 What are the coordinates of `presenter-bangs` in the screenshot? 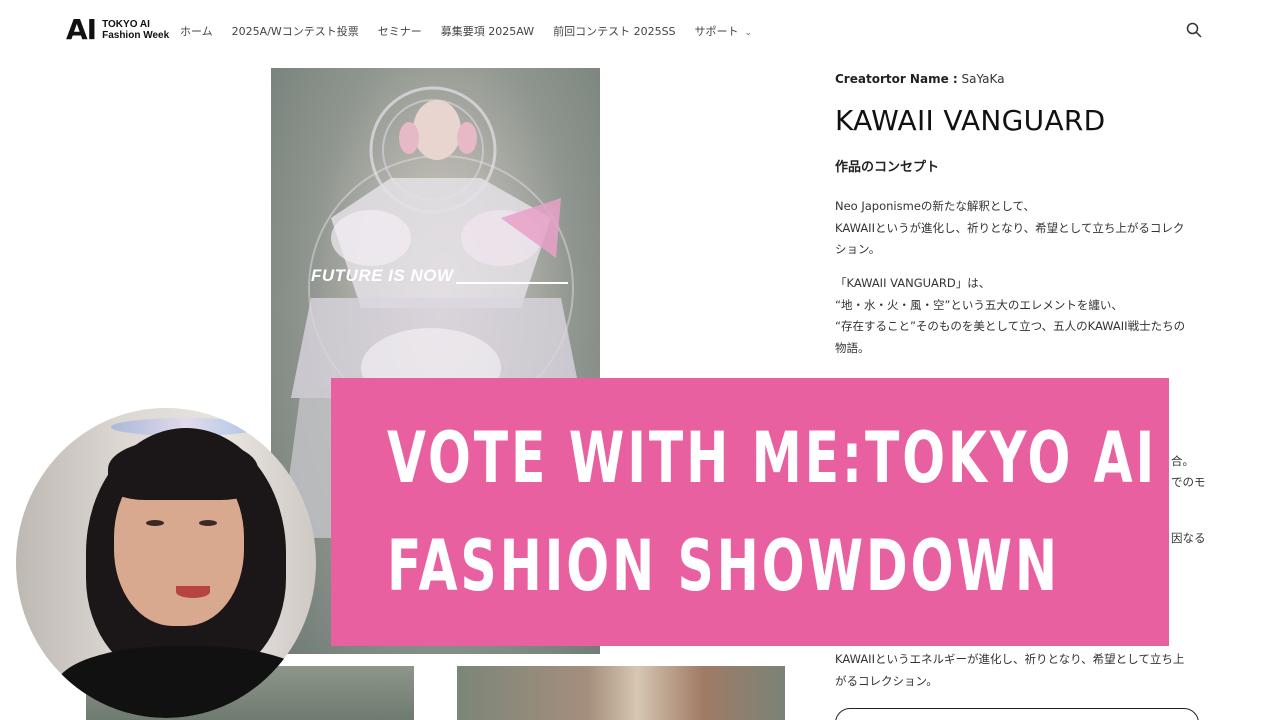 It's located at (183, 469).